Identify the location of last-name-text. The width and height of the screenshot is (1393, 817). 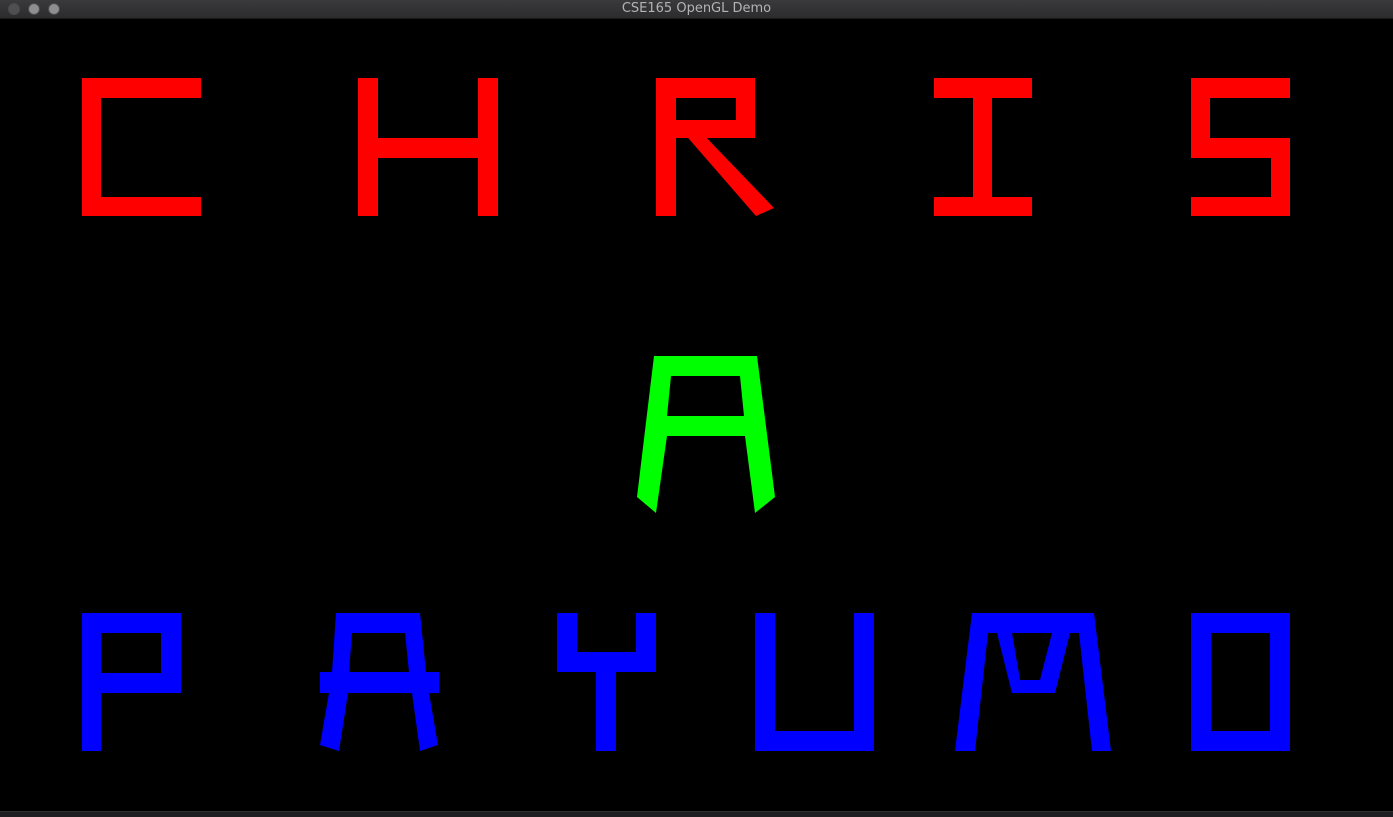
(686, 682).